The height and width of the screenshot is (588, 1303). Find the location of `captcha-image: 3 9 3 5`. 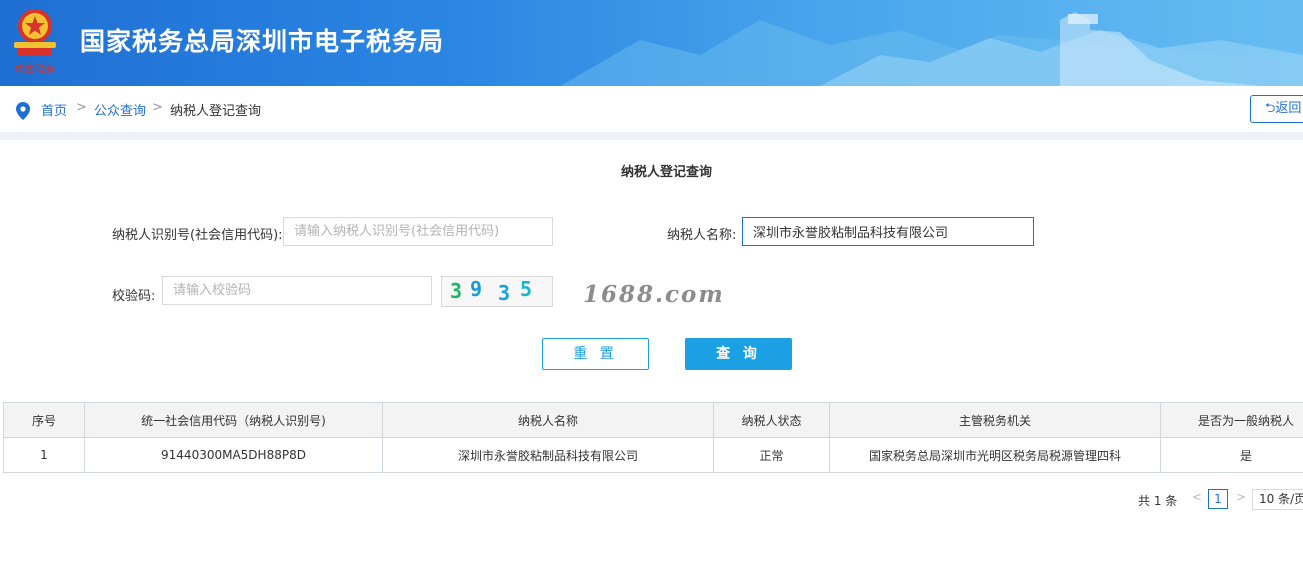

captcha-image: 3 9 3 5 is located at coordinates (497, 291).